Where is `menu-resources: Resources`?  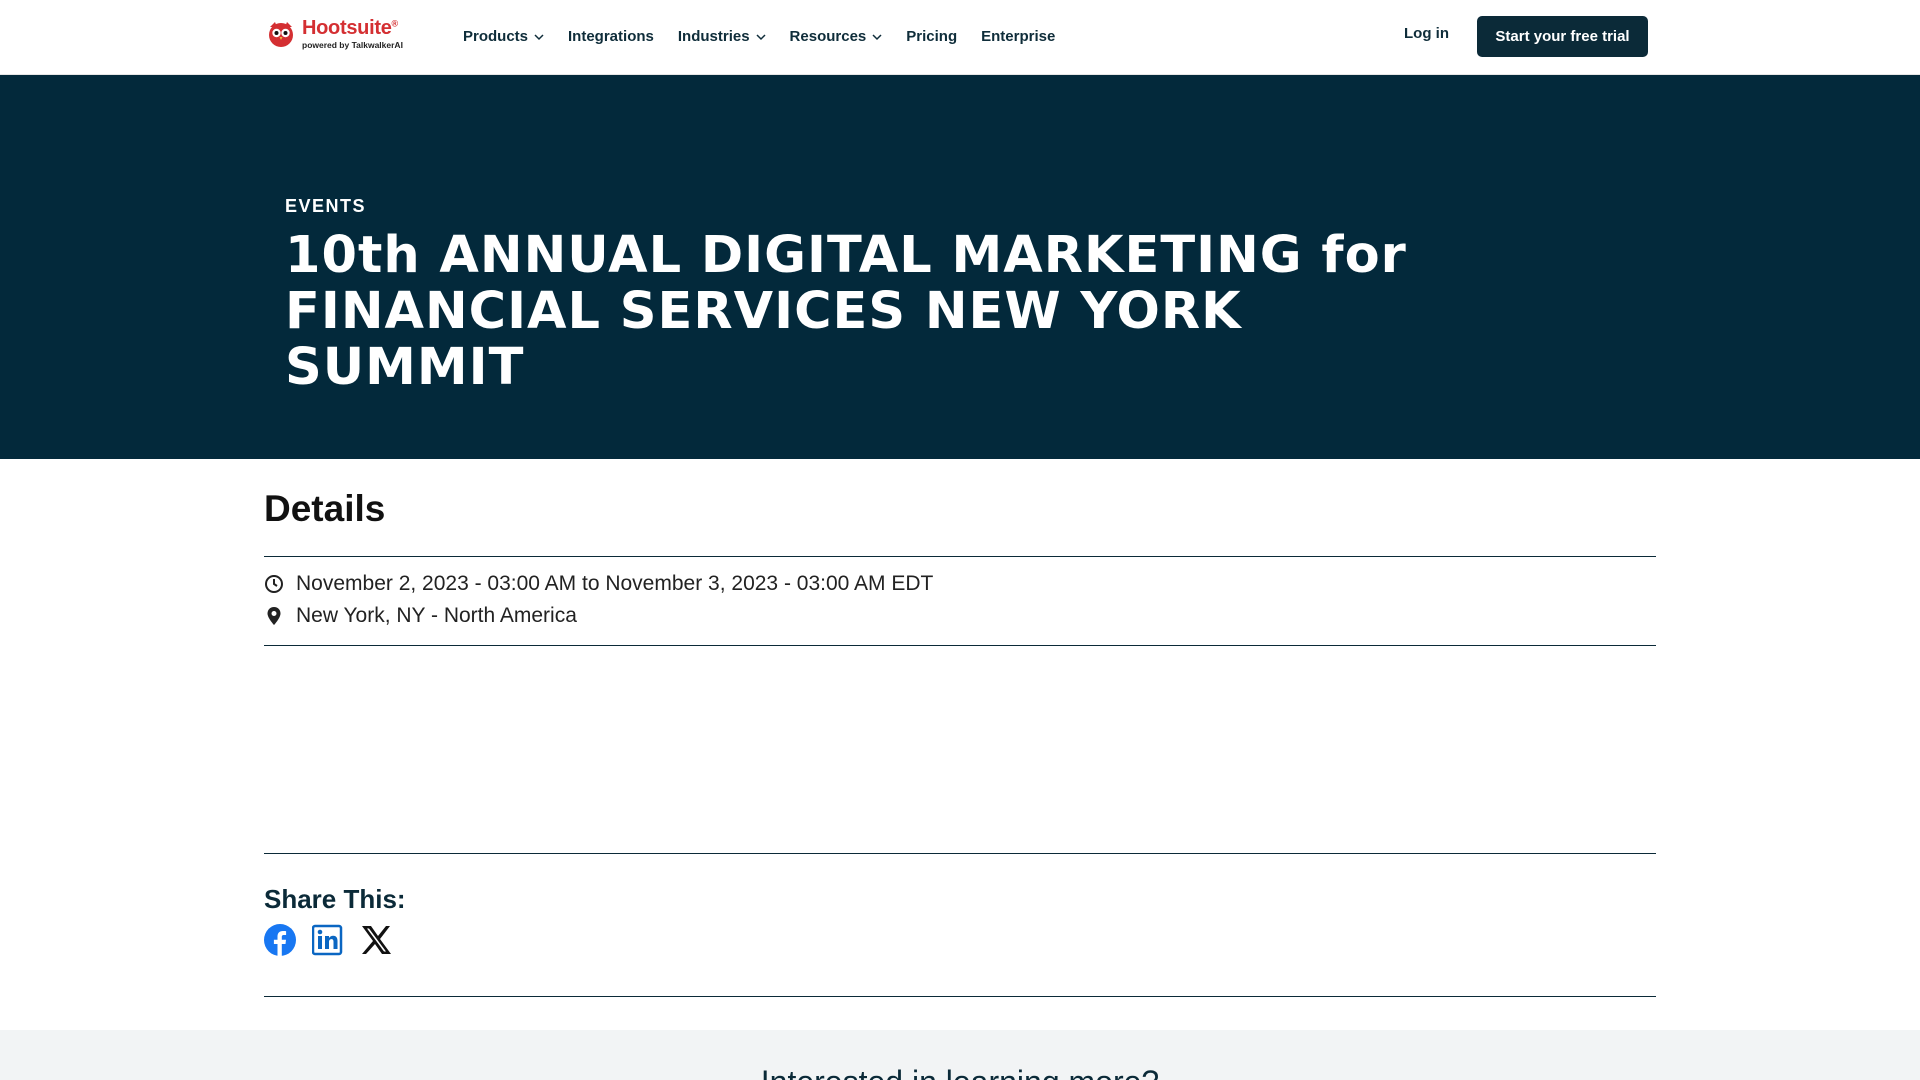 menu-resources: Resources is located at coordinates (836, 36).